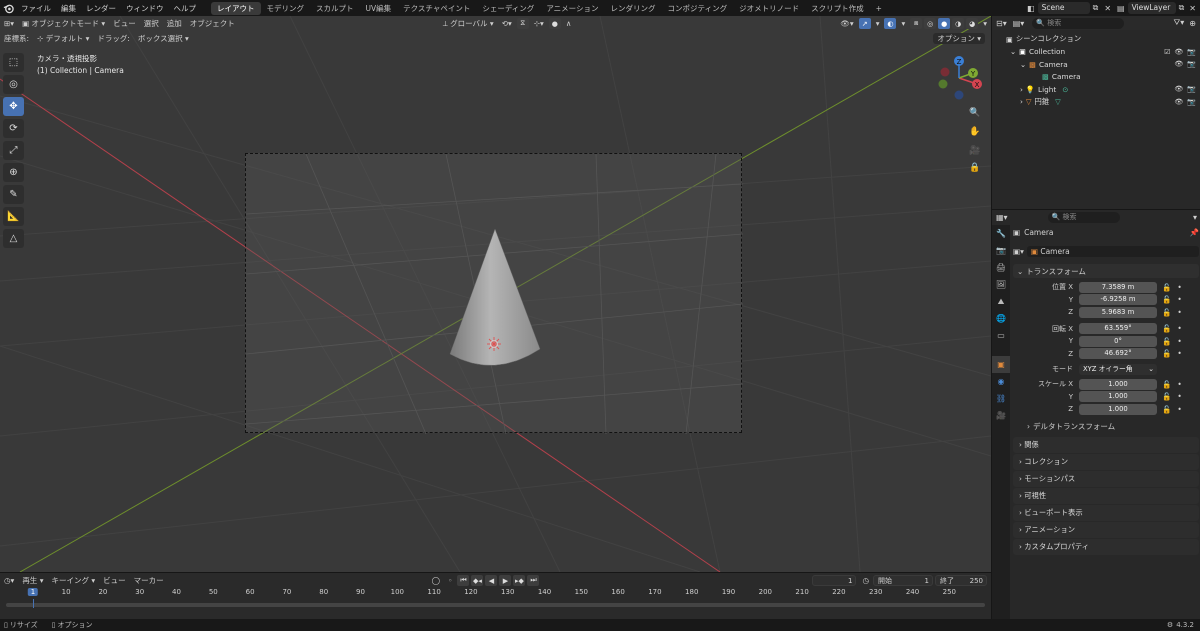  I want to click on outliner-editor-icon: ⊟▾, so click(1001, 23).